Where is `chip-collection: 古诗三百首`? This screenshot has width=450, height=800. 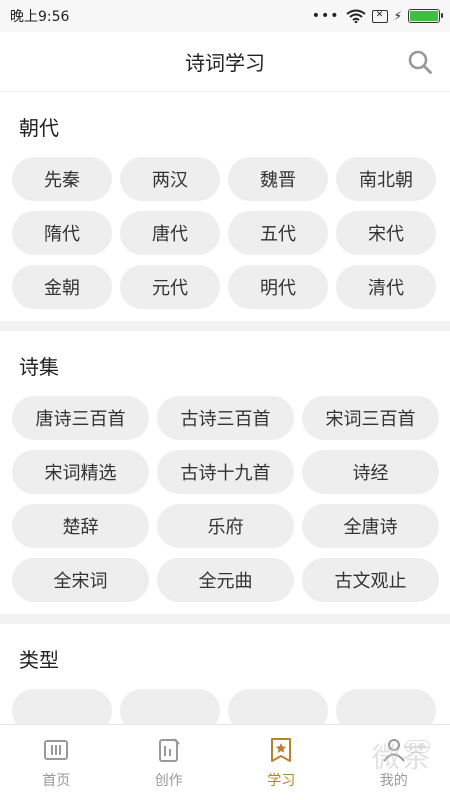
chip-collection: 古诗三百首 is located at coordinates (225, 418).